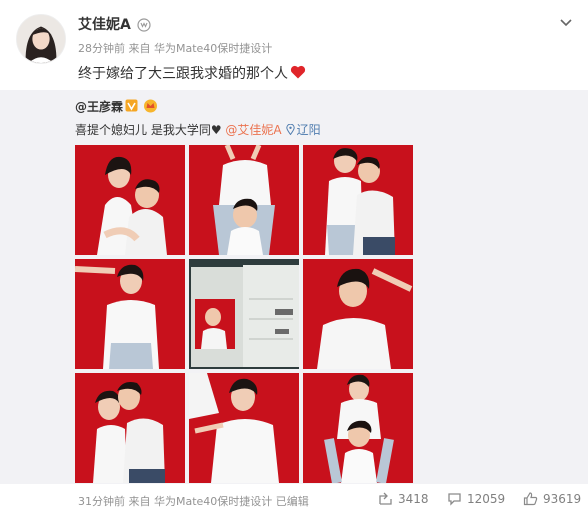 The width and height of the screenshot is (588, 515). I want to click on post-content: 终于嫁给了大三跟我求婚的那个人, so click(192, 74).